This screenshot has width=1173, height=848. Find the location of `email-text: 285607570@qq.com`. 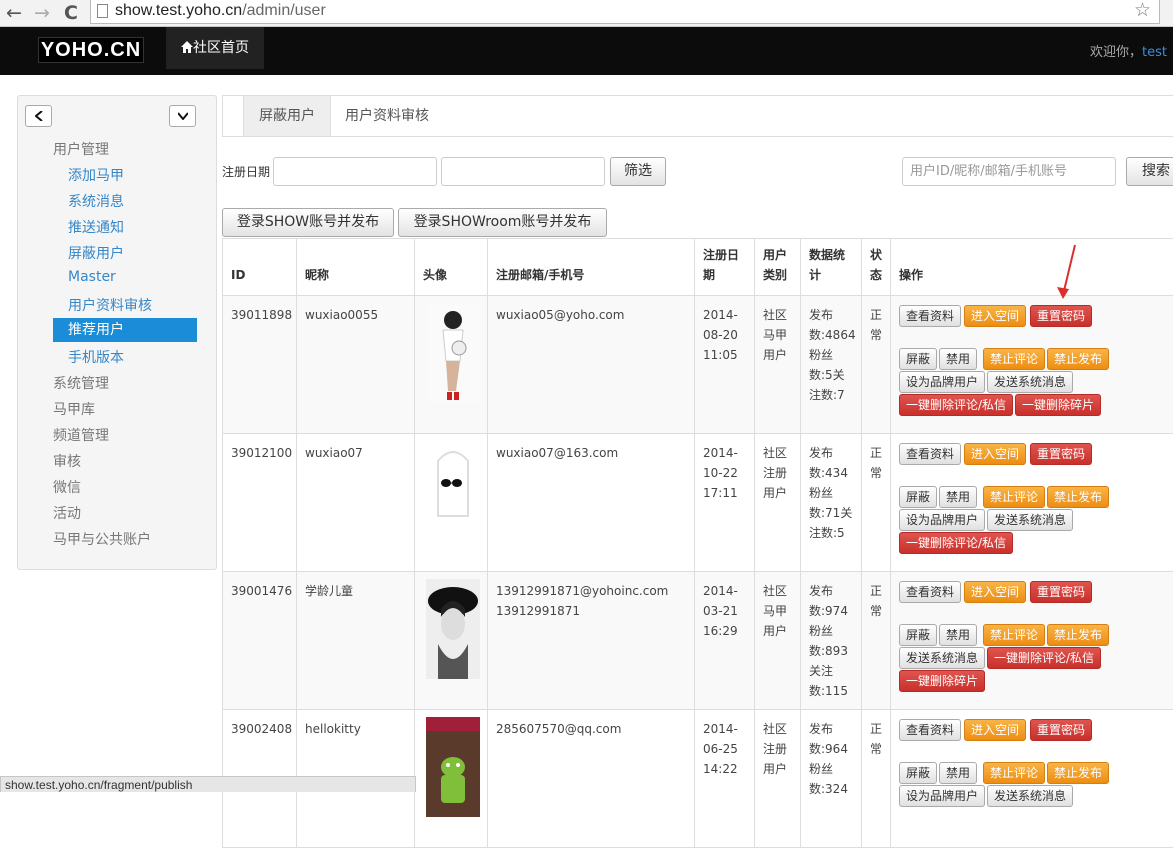

email-text: 285607570@qq.com is located at coordinates (558, 729).